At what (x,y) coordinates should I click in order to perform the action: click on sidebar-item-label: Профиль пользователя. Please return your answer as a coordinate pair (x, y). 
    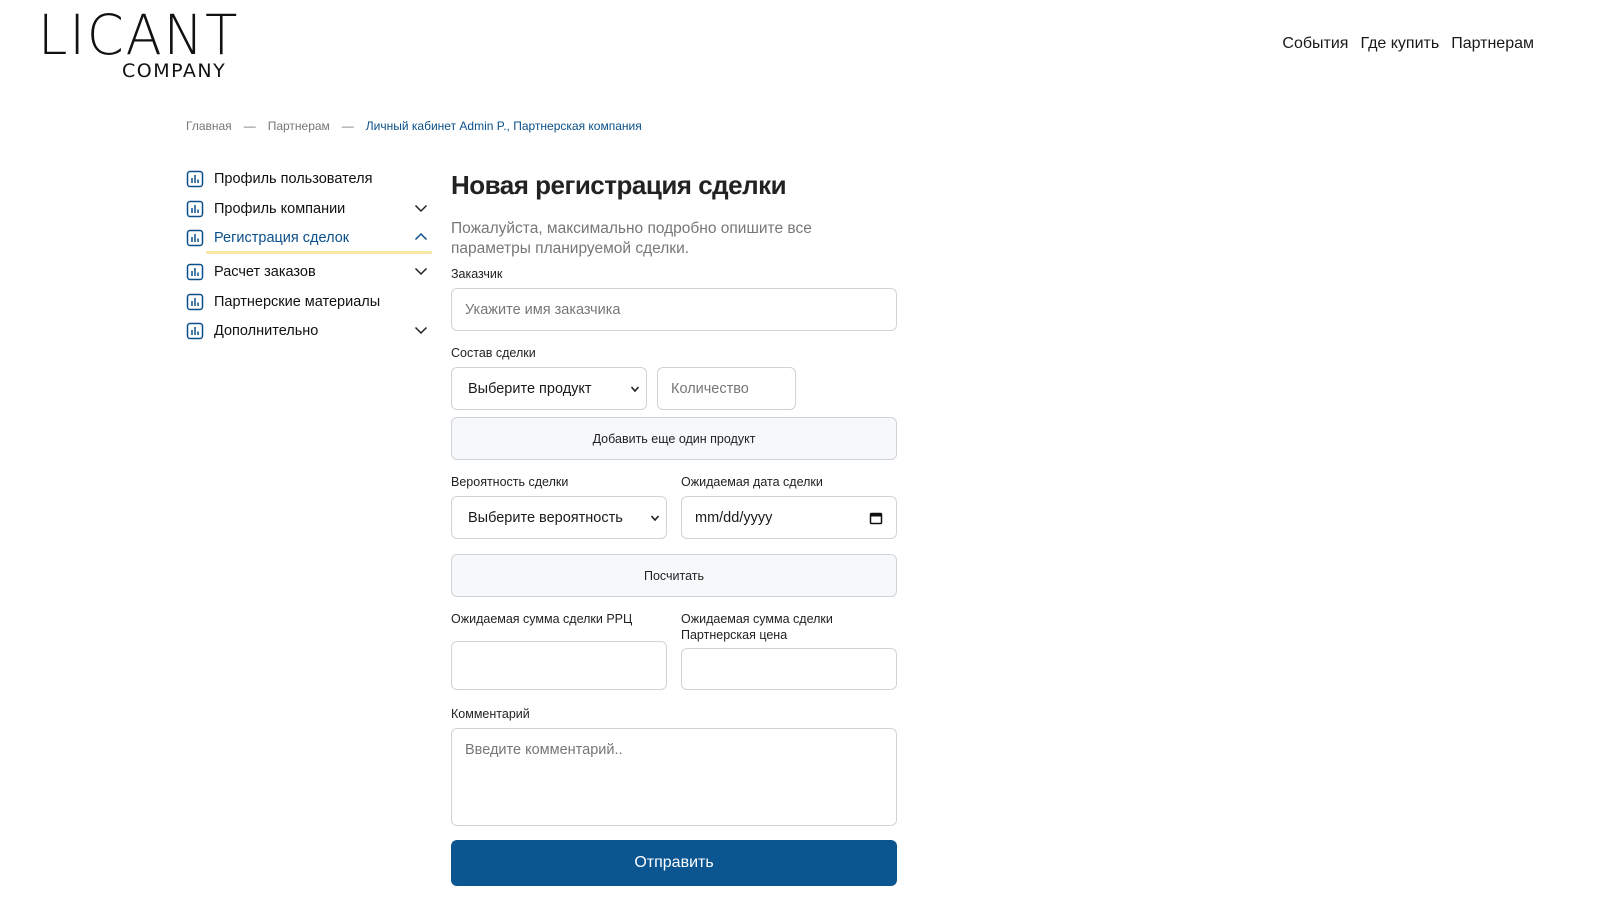
    Looking at the image, I should click on (293, 179).